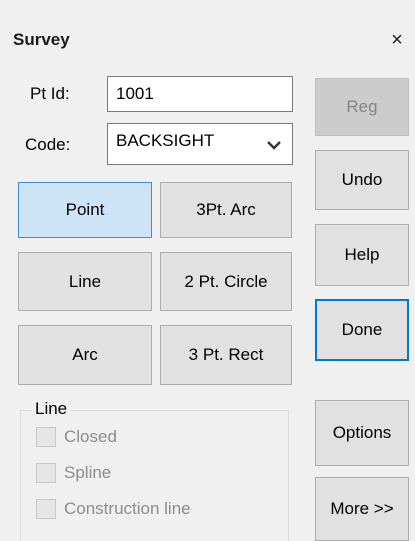  I want to click on construction-checkbox-row: Construction line, so click(113, 509).